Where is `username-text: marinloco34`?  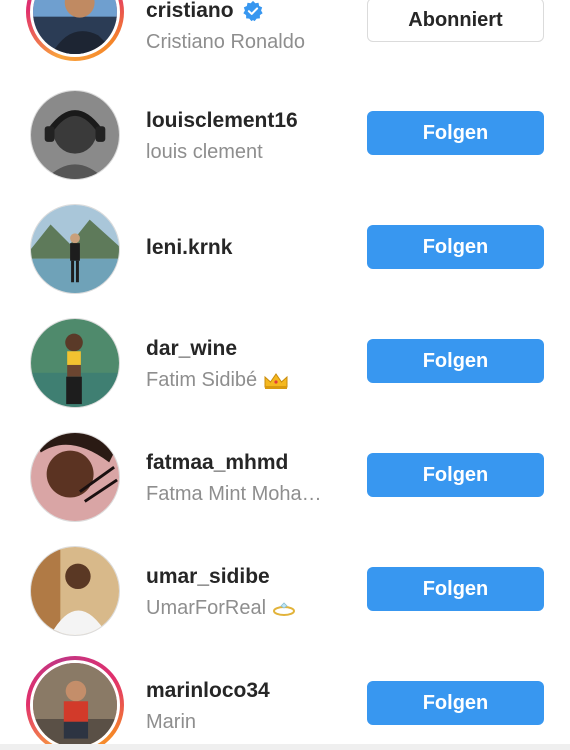
username-text: marinloco34 is located at coordinates (208, 691).